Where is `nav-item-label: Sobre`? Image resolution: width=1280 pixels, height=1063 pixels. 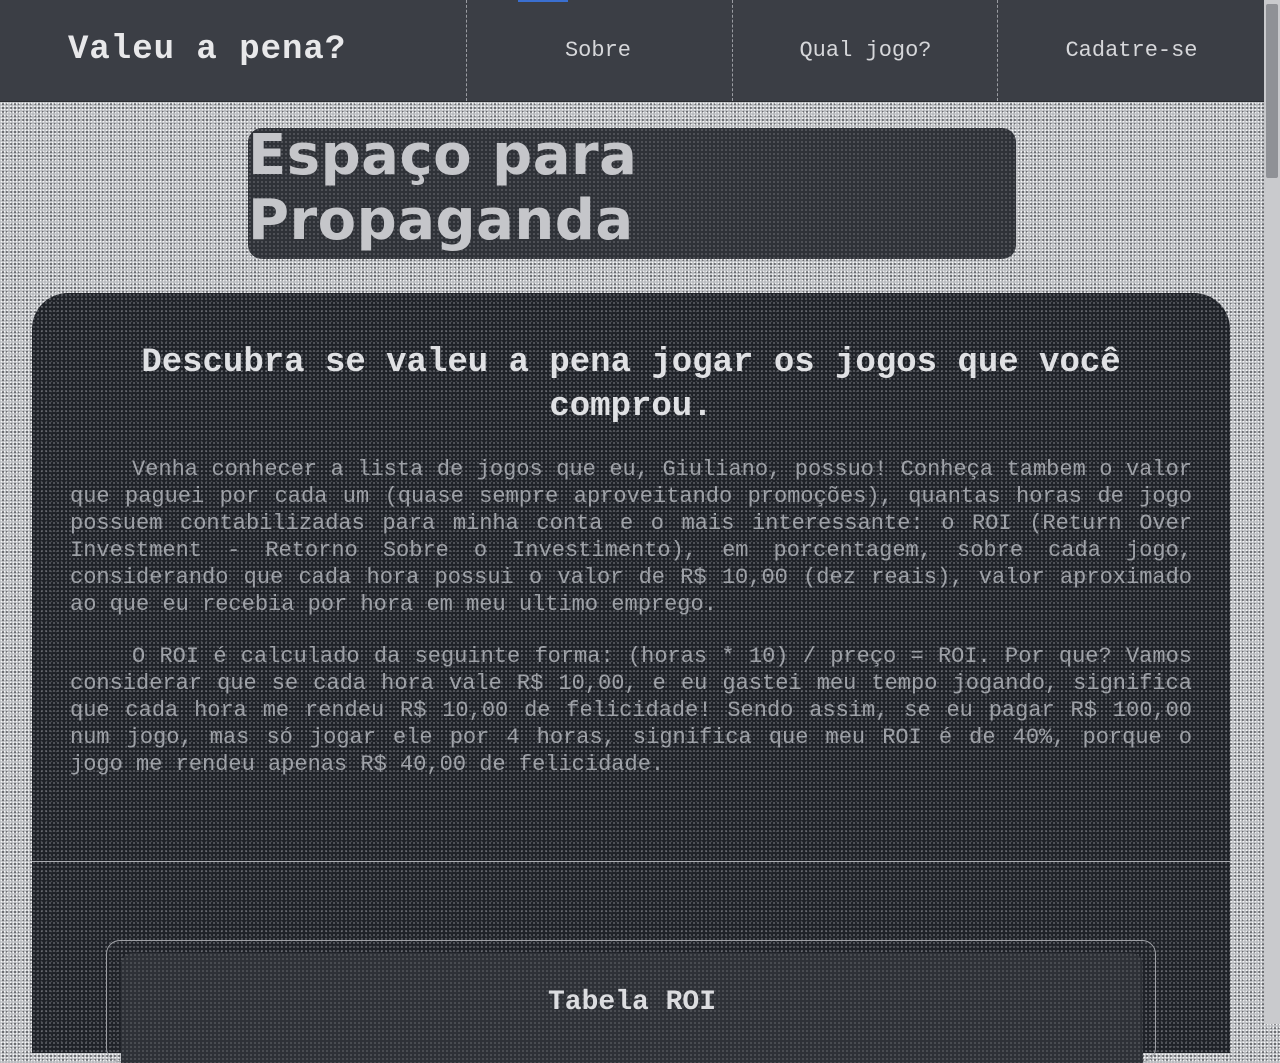 nav-item-label: Sobre is located at coordinates (597, 50).